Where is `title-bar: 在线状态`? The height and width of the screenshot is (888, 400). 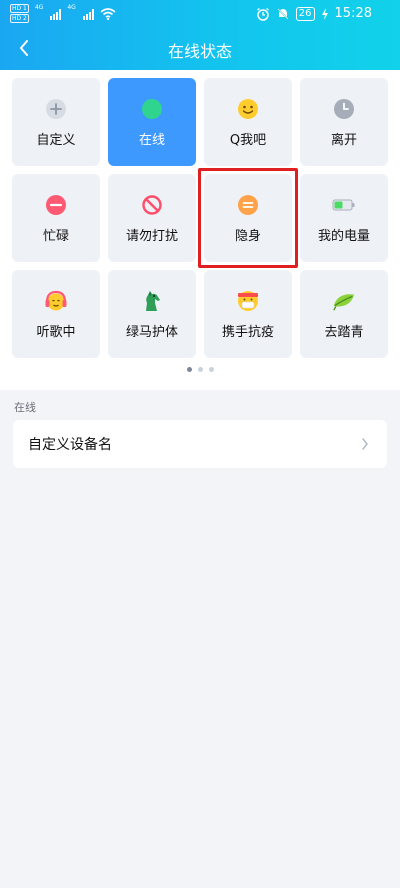
title-bar: 在线状态 is located at coordinates (200, 48).